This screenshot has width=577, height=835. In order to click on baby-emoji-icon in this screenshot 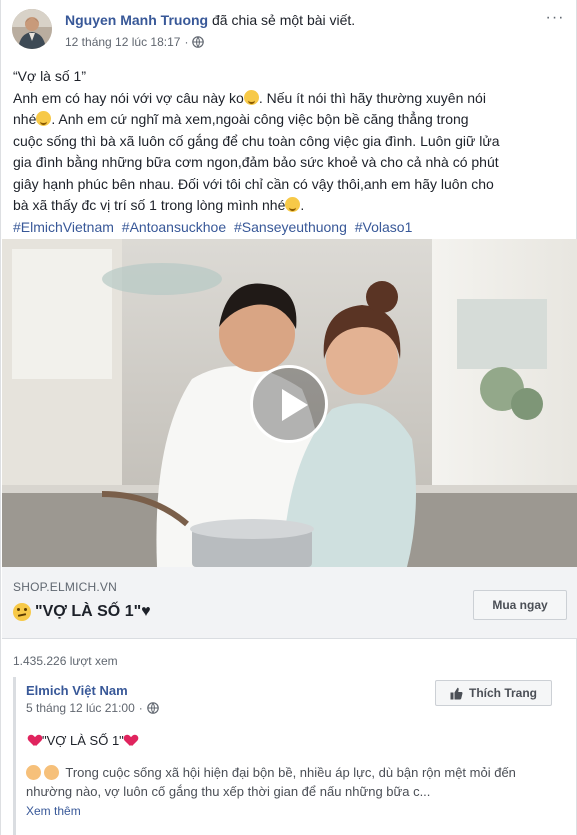, I will do `click(33, 772)`.